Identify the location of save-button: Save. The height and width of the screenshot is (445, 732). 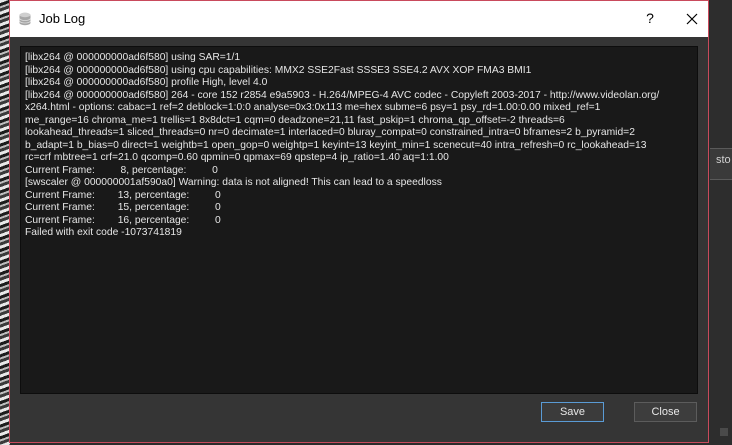
(572, 412).